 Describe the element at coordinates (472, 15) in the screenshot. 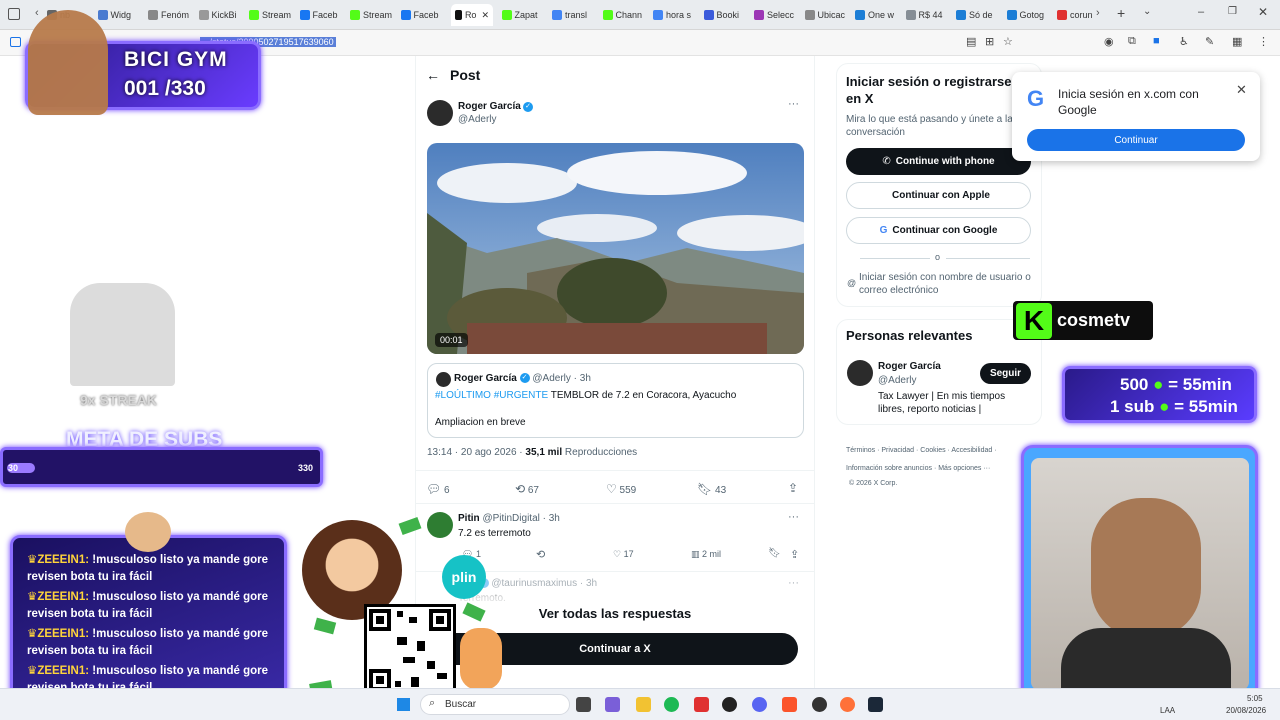

I see `browser-tab: Ro ✕` at that location.